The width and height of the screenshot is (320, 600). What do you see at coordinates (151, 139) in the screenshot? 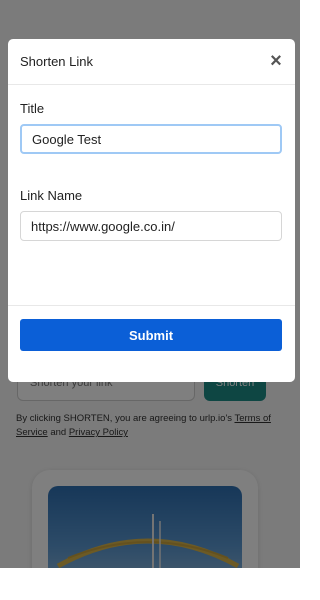
I see `title-input` at bounding box center [151, 139].